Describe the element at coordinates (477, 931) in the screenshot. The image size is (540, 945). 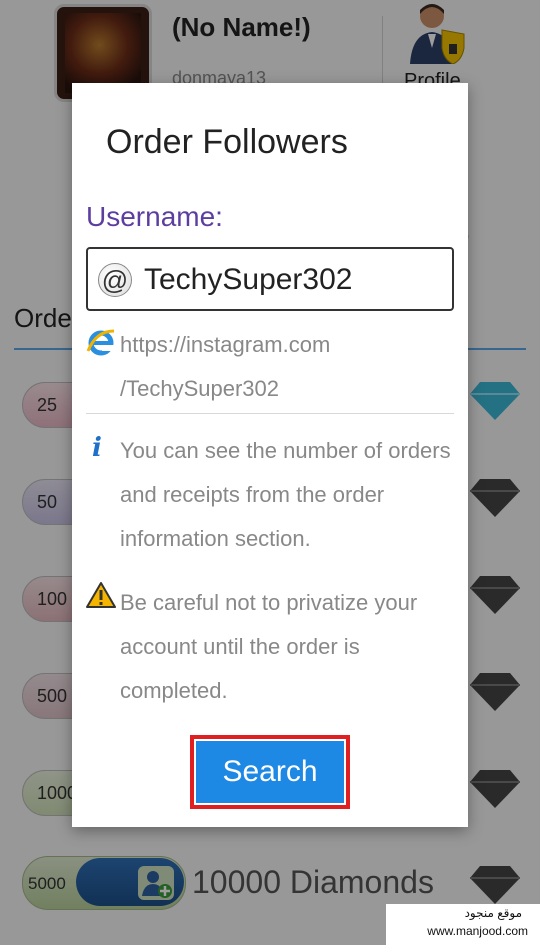
I see `watermark-url: www.manjood.com` at that location.